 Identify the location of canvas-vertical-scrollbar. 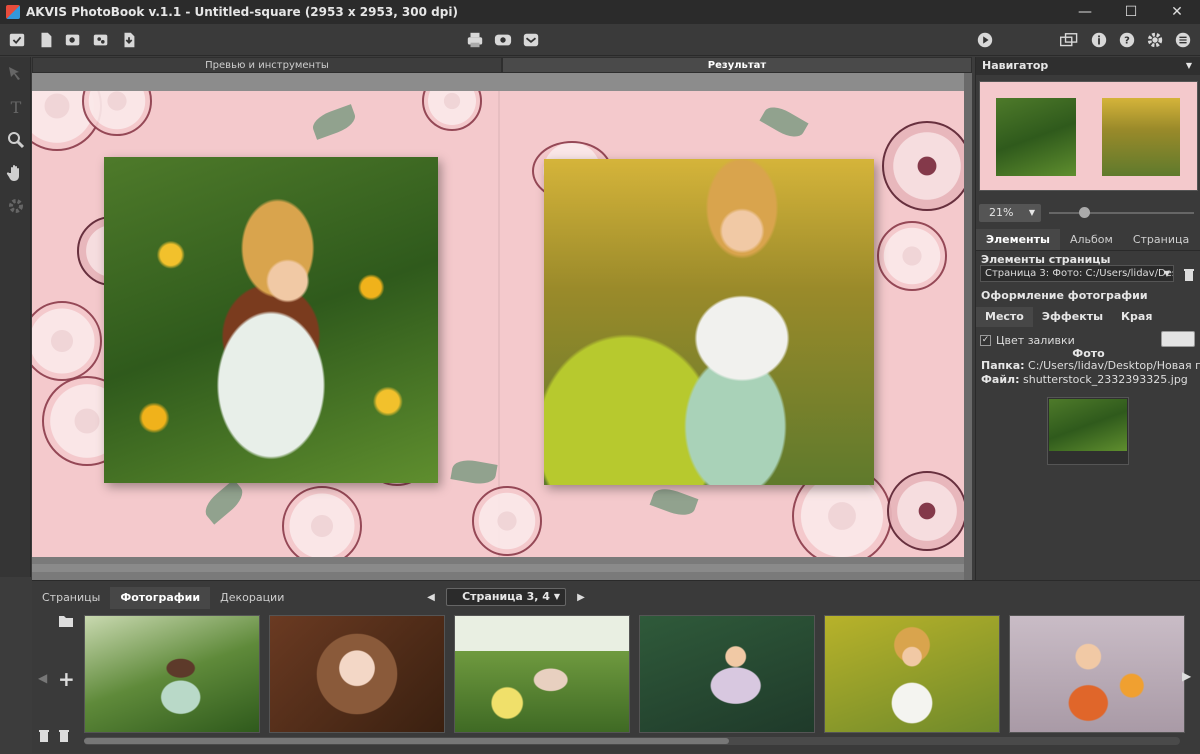
(968, 326).